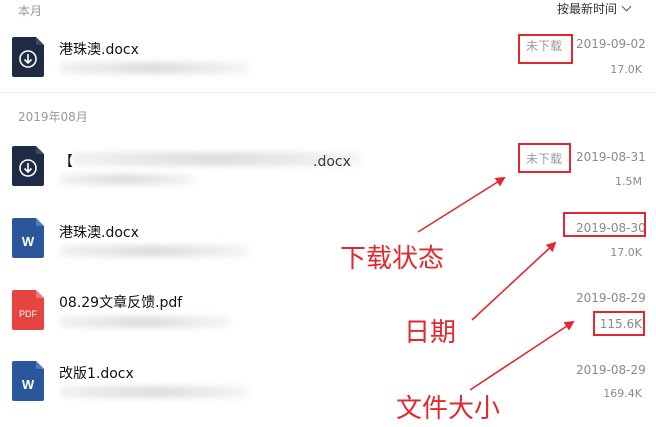 The width and height of the screenshot is (656, 427). Describe the element at coordinates (448, 409) in the screenshot. I see `annotation-size: 文件大小` at that location.